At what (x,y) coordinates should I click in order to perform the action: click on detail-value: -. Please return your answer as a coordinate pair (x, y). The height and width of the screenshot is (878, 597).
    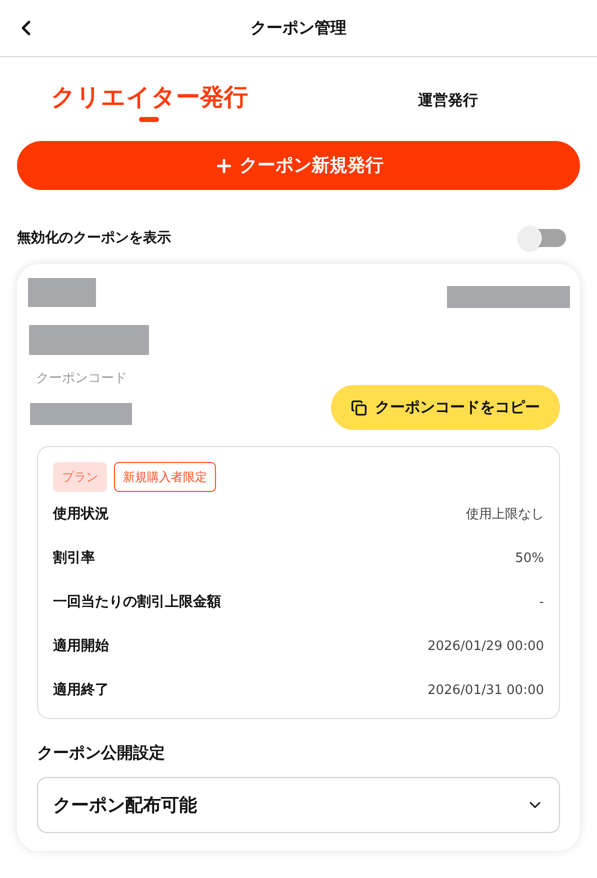
    Looking at the image, I should click on (541, 603).